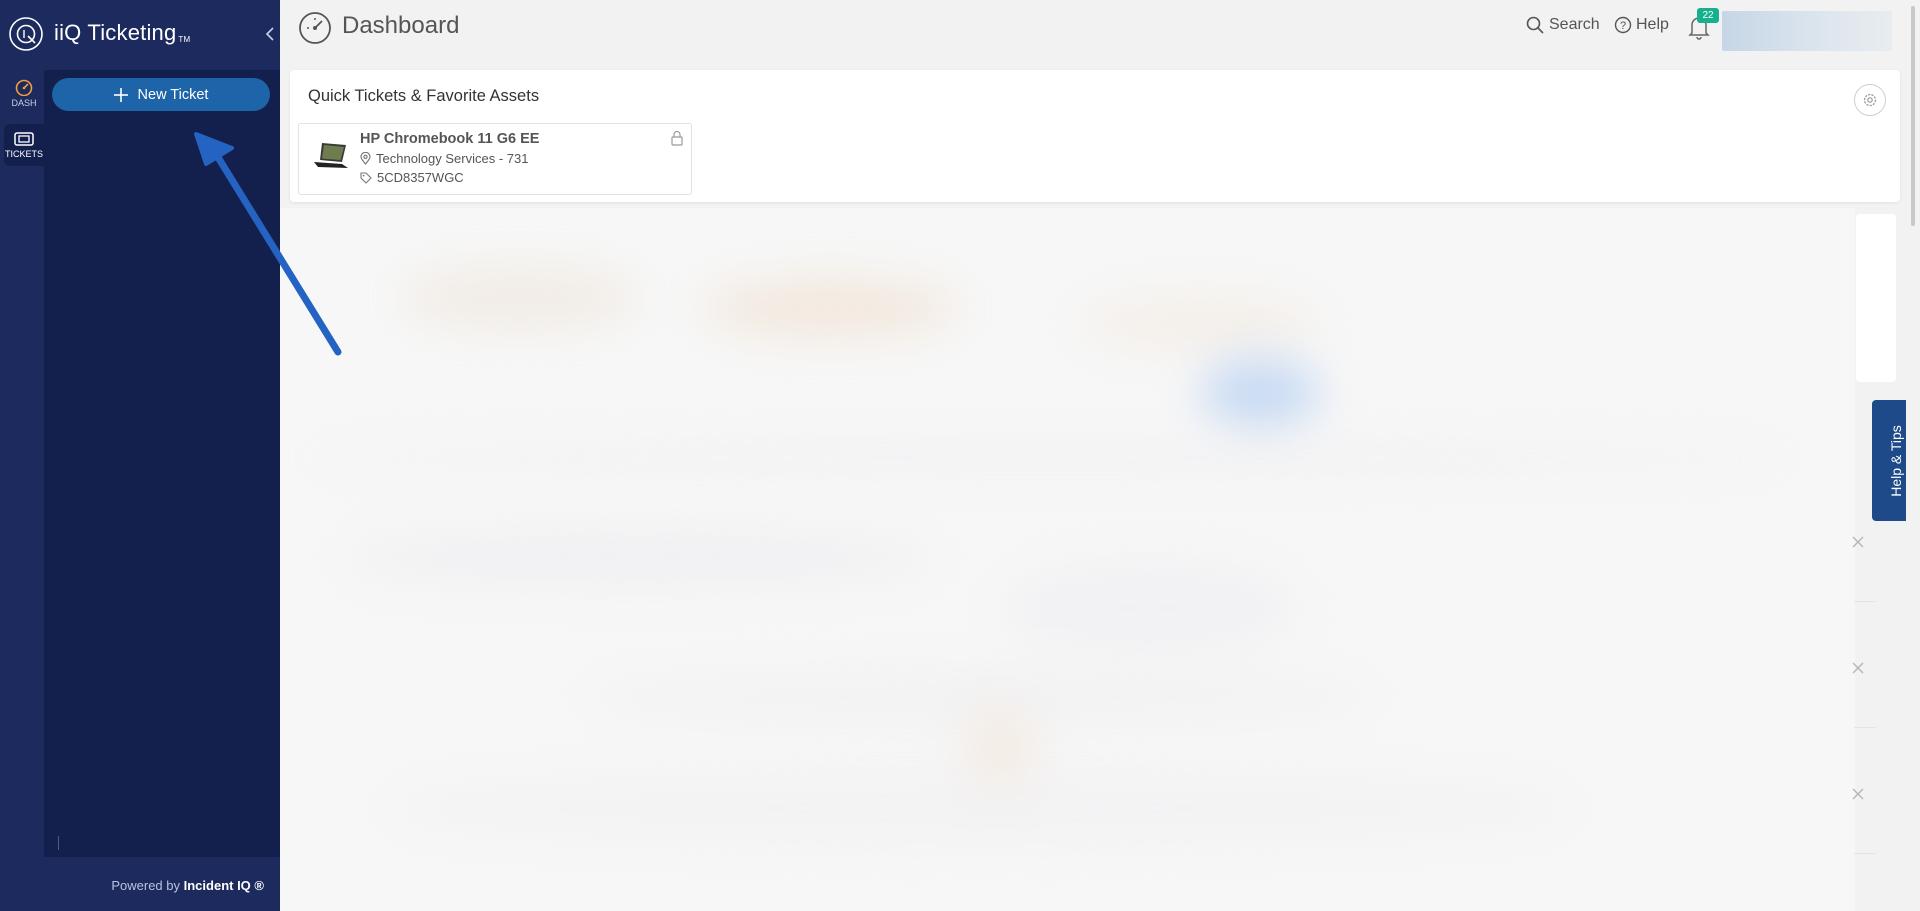 This screenshot has width=1920, height=911. I want to click on search-label: Search, so click(1574, 24).